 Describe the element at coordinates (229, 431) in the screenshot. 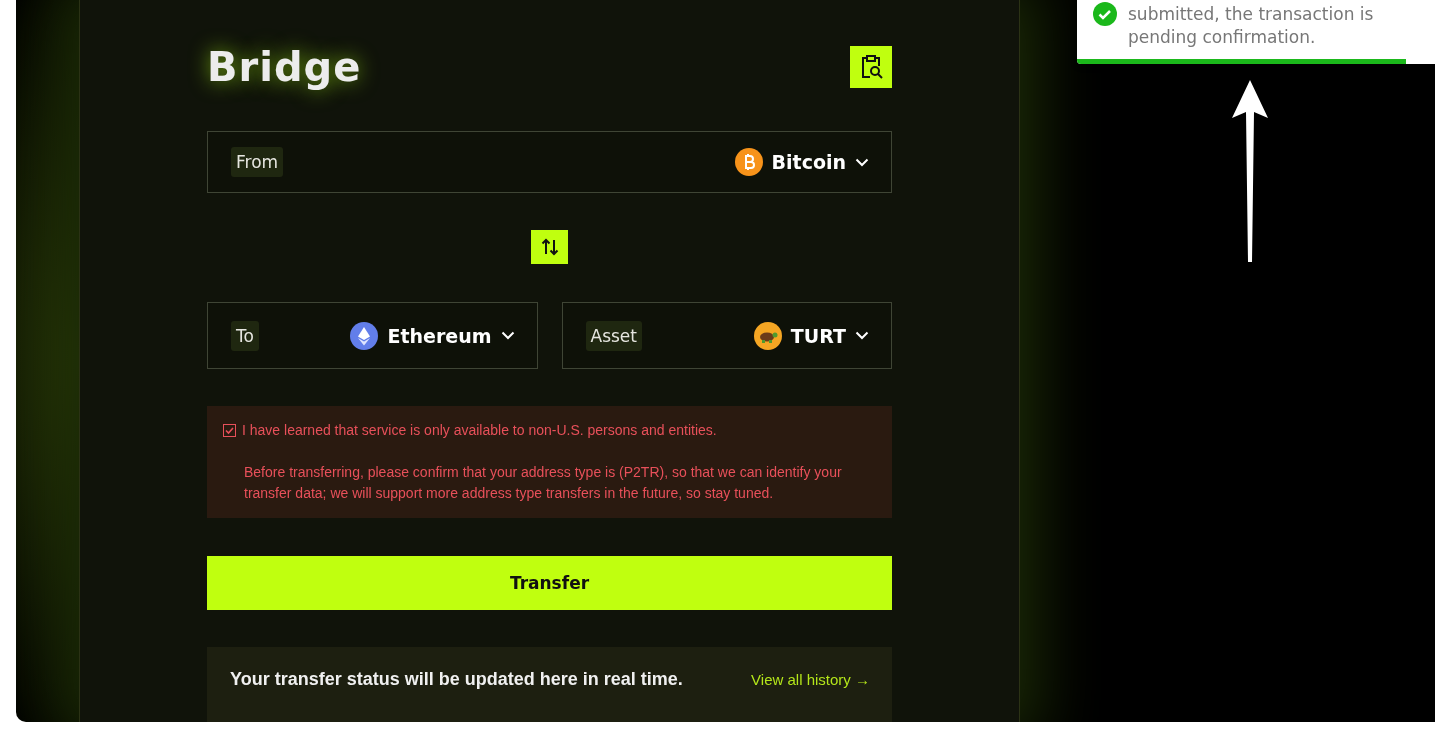

I see `agreement-checkbox` at that location.